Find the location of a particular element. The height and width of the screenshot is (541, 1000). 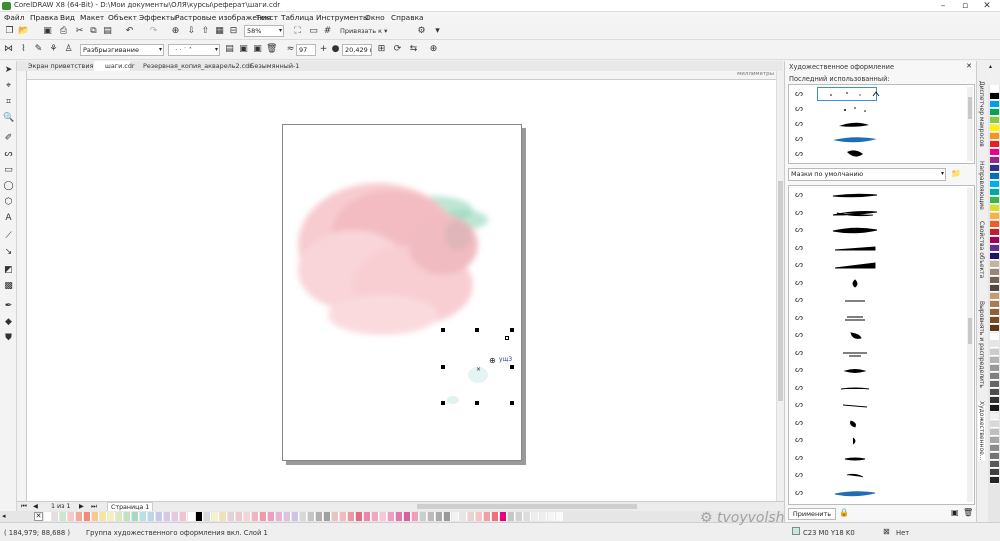

palette-up-icon: ▴ is located at coordinates (990, 66).